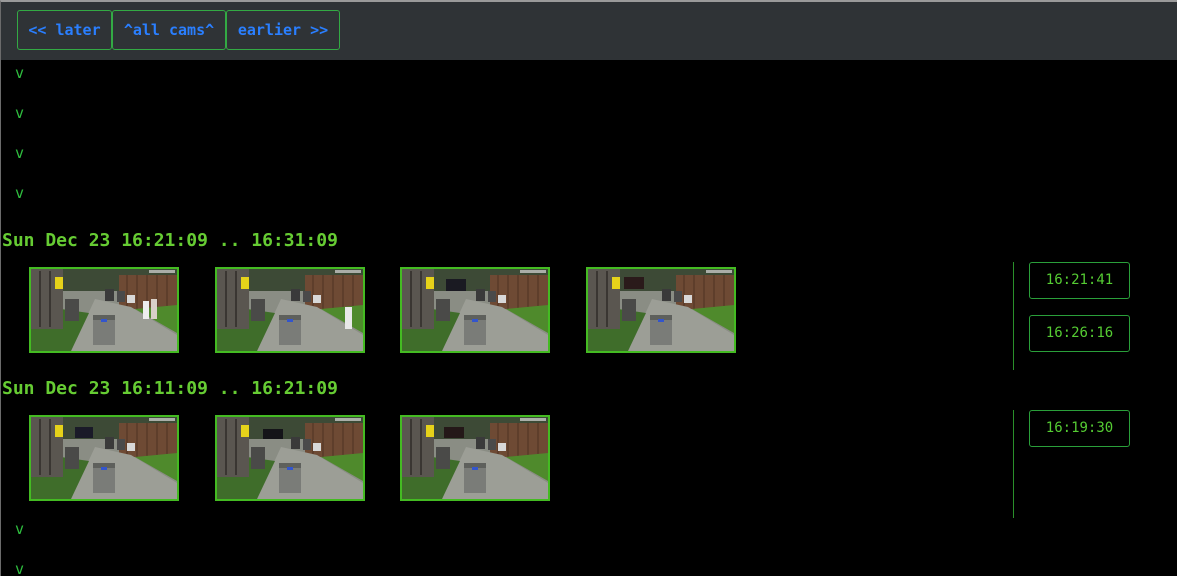  What do you see at coordinates (64, 30) in the screenshot?
I see `later-button: << later` at bounding box center [64, 30].